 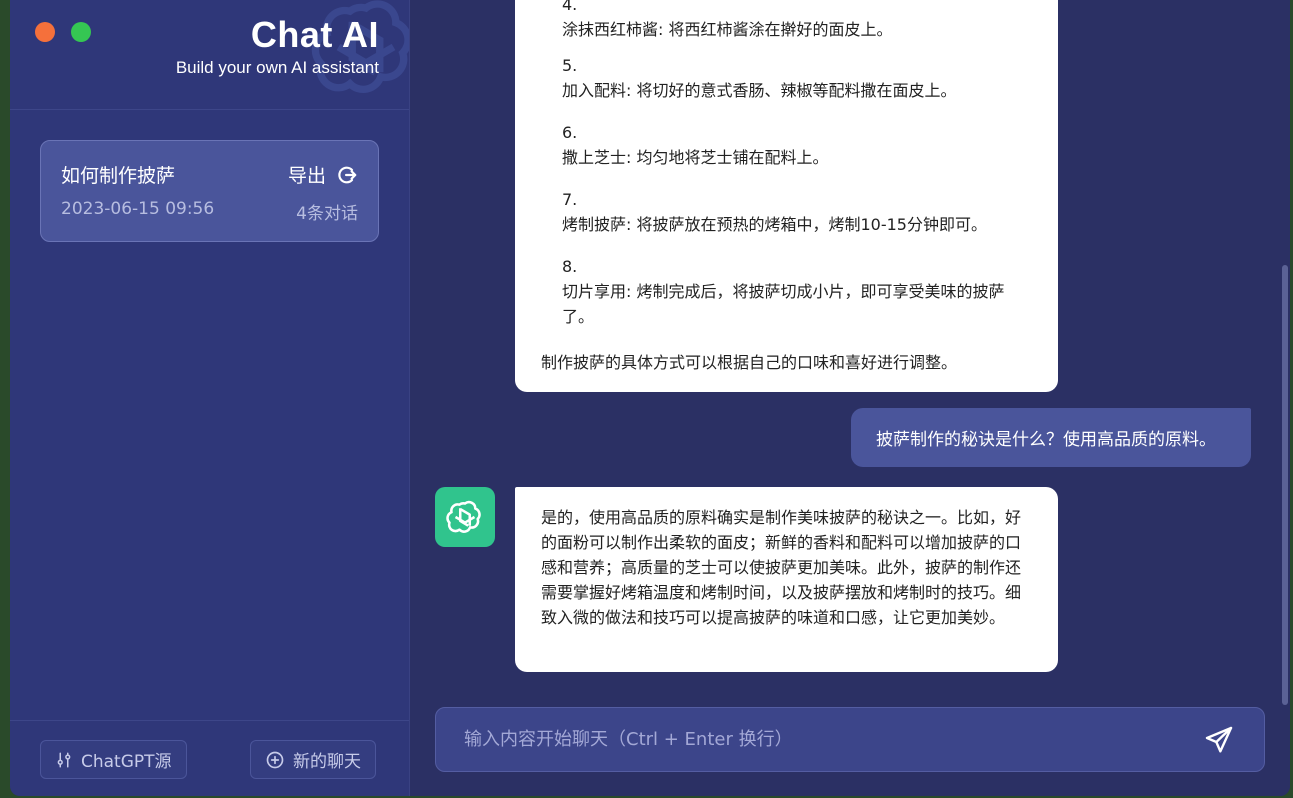 What do you see at coordinates (570, 266) in the screenshot?
I see `list-number: 8.` at bounding box center [570, 266].